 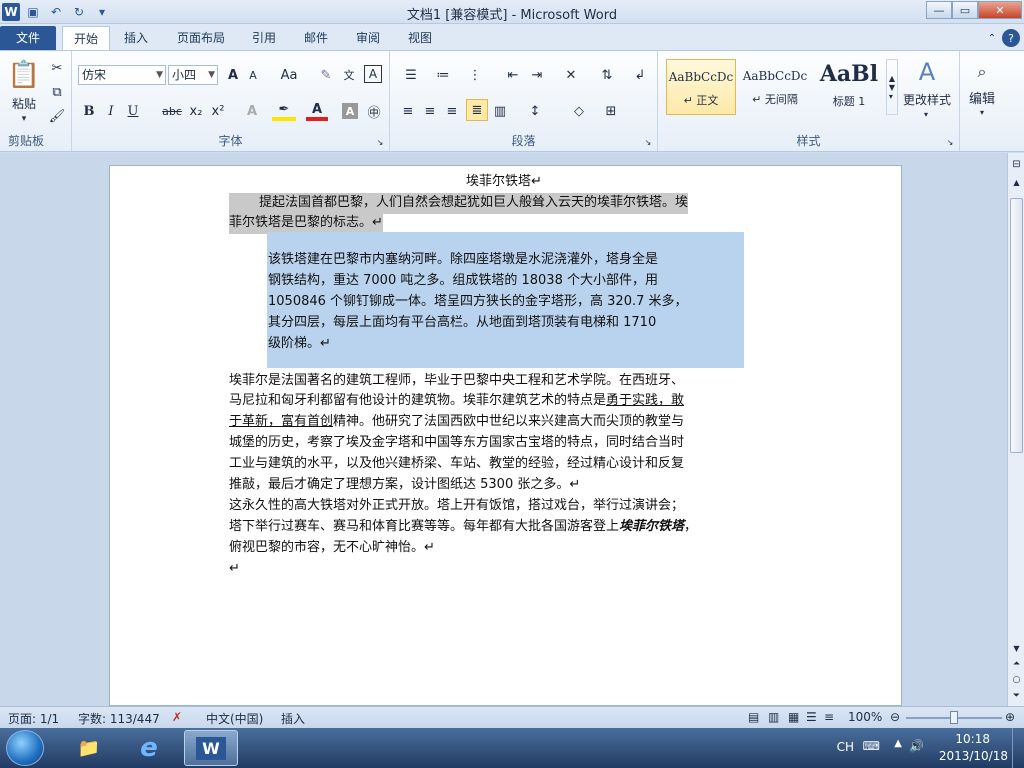 What do you see at coordinates (500, 111) in the screenshot?
I see `distributed-icon: ▥` at bounding box center [500, 111].